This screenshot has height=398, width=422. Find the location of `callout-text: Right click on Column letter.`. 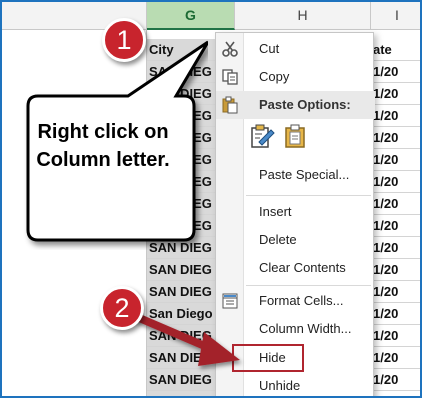

callout-text: Right click on Column letter. is located at coordinates (103, 146).